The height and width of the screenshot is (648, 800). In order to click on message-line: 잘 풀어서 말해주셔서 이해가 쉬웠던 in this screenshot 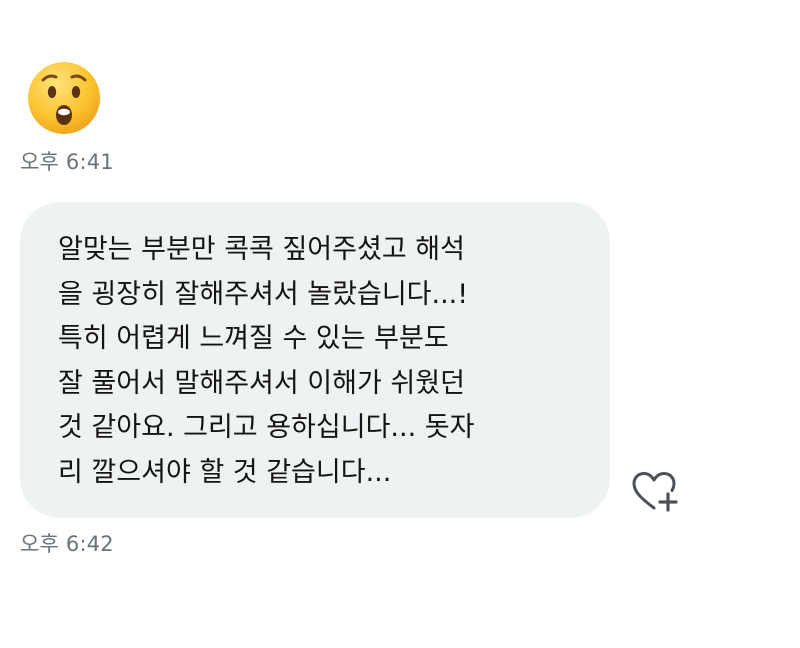, I will do `click(261, 383)`.